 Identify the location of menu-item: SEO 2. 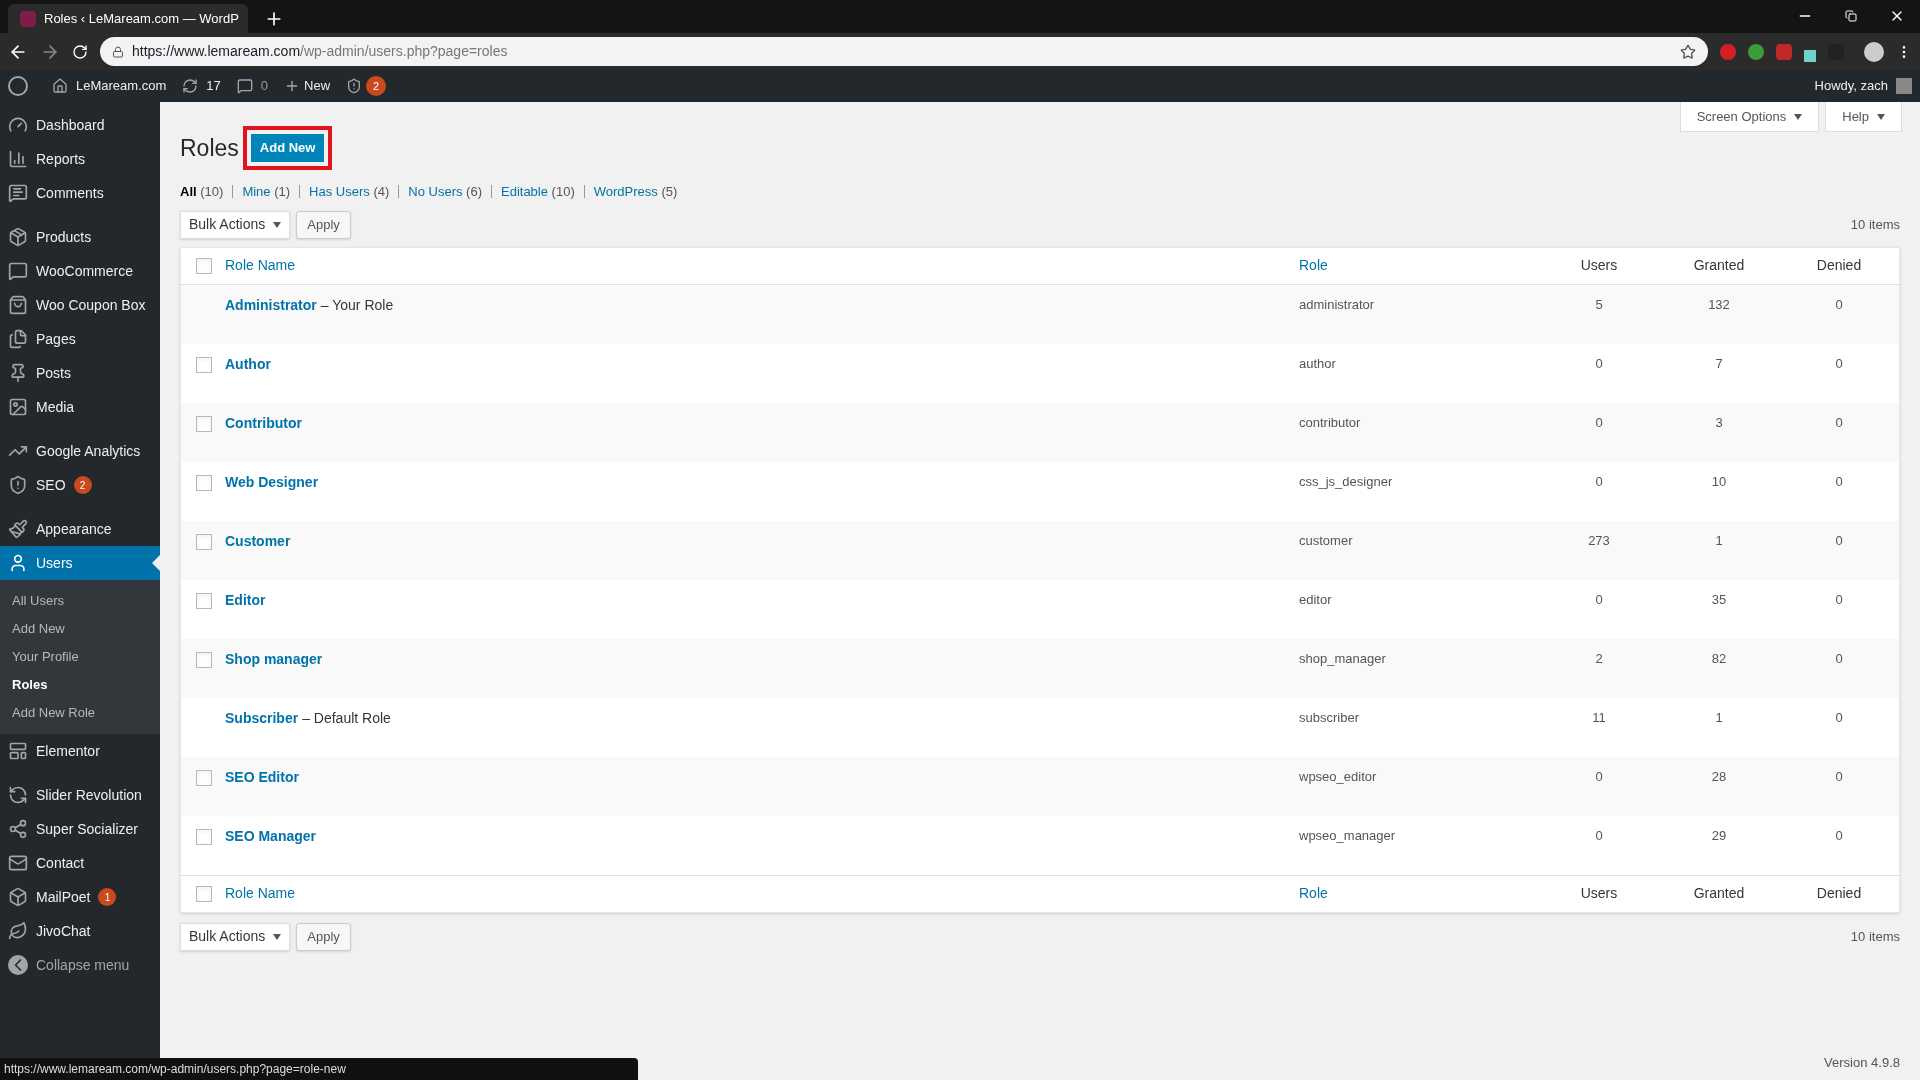
(80, 485).